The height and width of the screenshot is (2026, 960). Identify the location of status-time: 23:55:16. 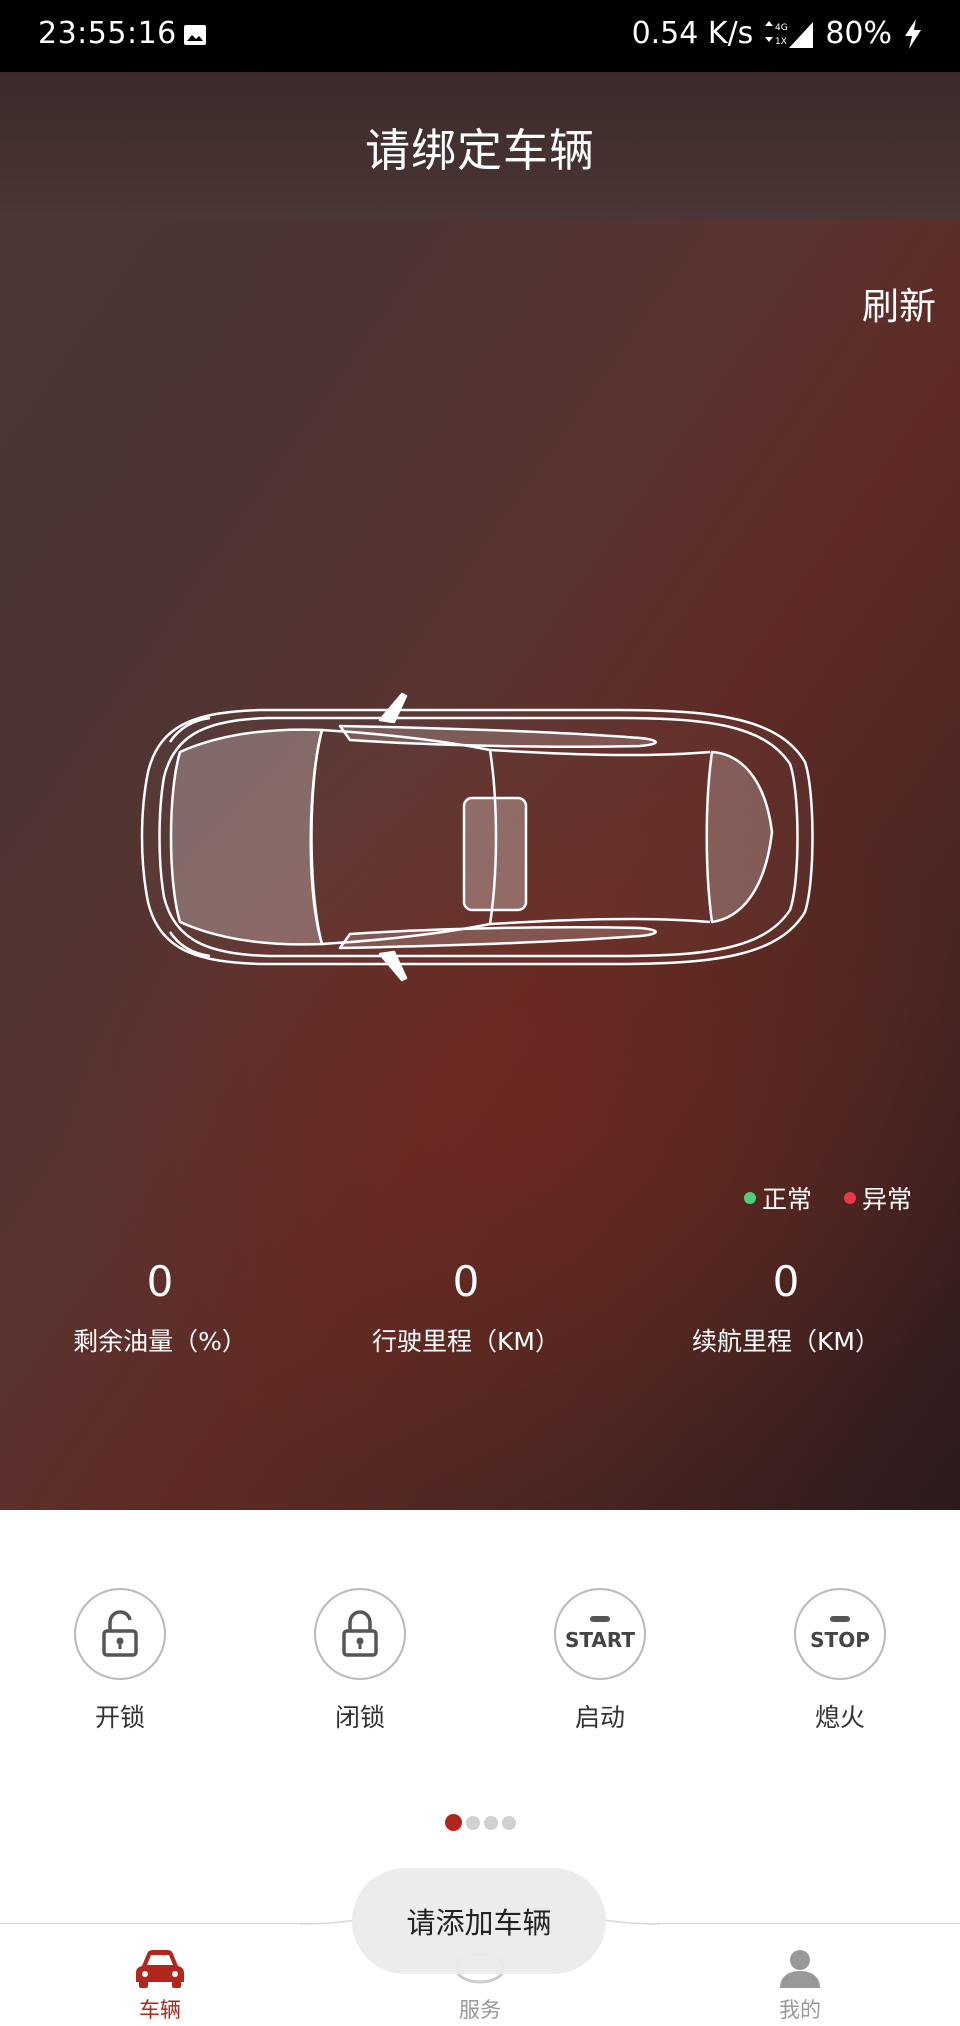
(107, 33).